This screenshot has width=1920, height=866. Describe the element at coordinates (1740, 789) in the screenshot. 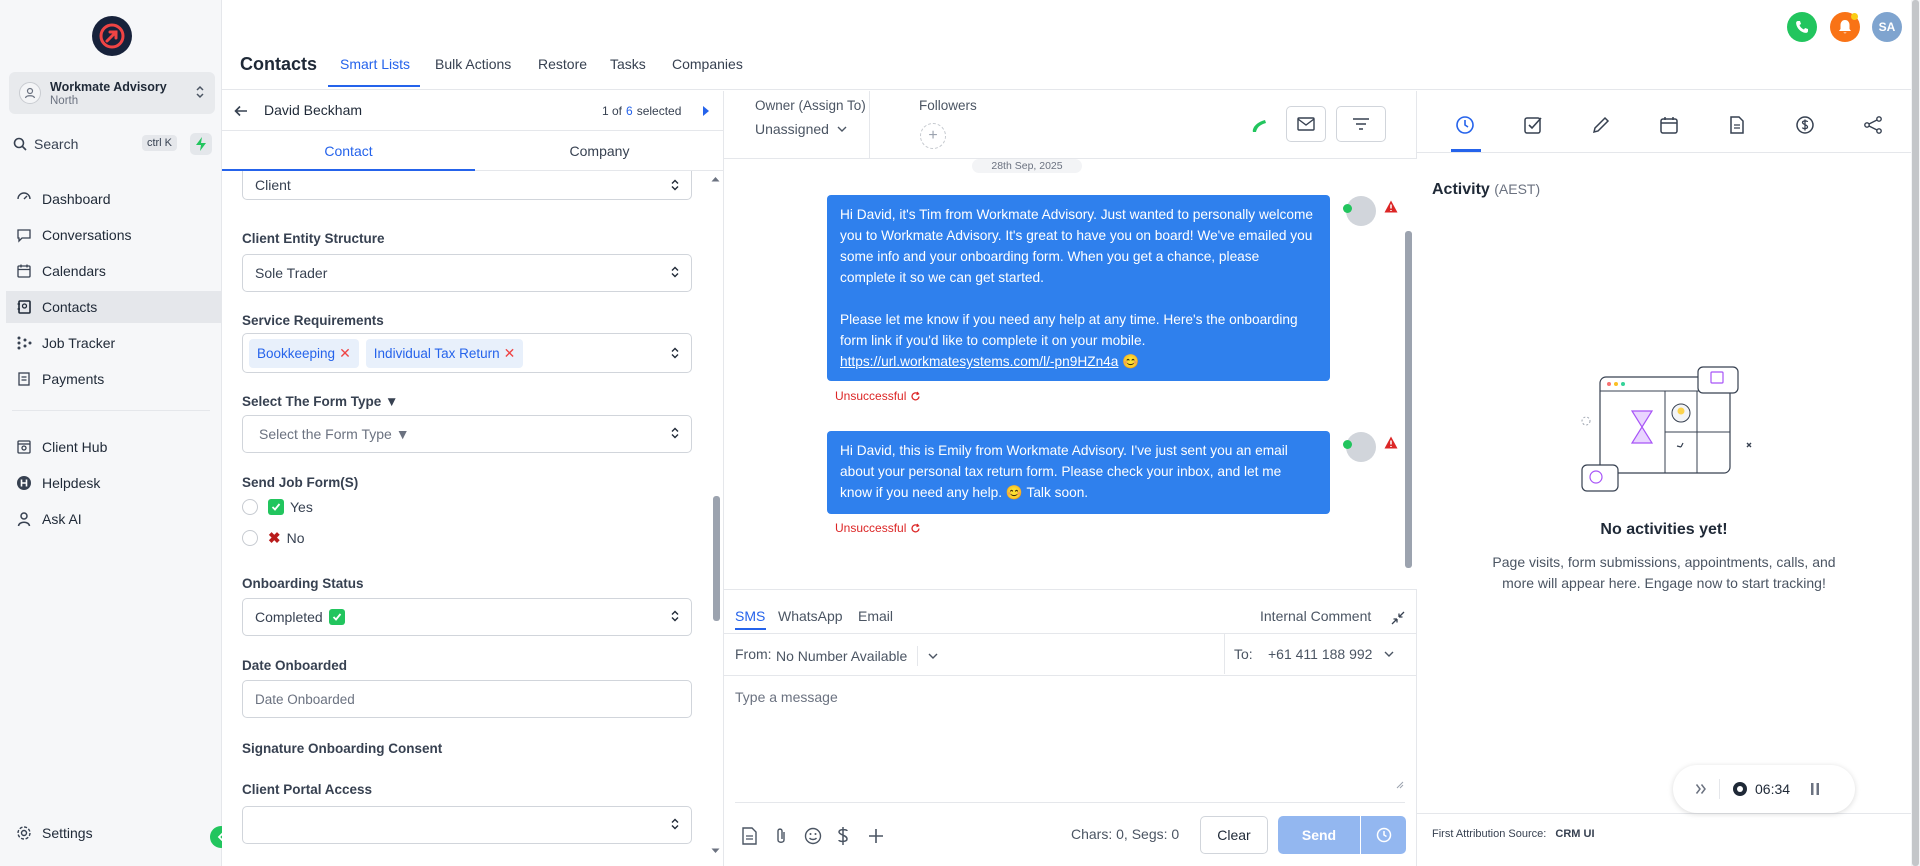

I see `record-icon` at that location.